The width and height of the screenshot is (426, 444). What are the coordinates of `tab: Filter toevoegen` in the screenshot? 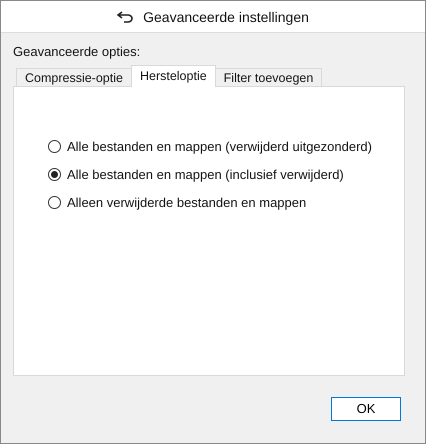 It's located at (268, 77).